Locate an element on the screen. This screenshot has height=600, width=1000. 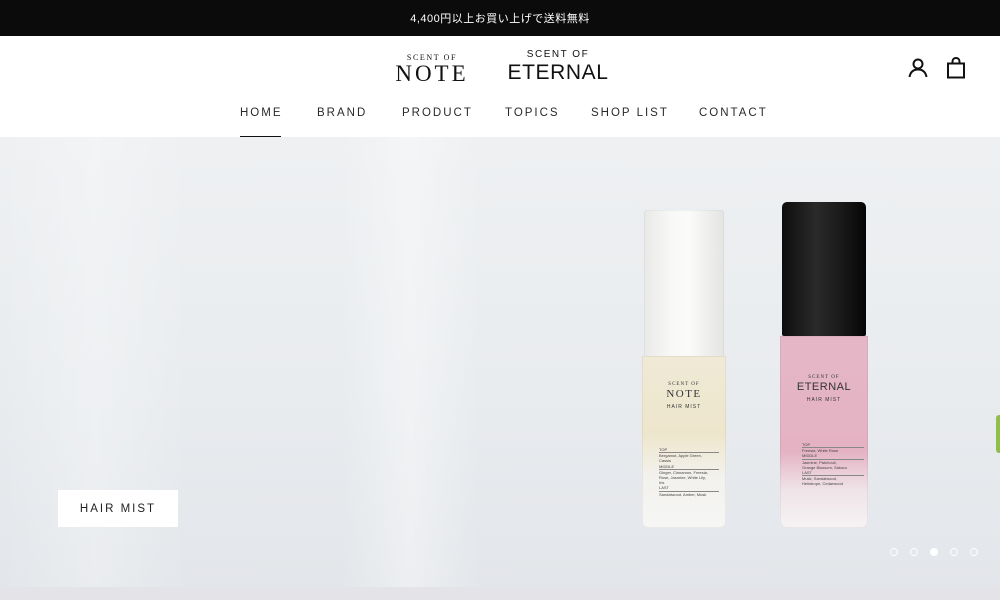
hero-category-button: HAIR MIST is located at coordinates (118, 508).